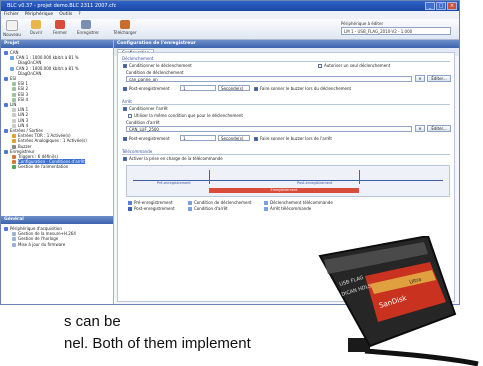  Describe the element at coordinates (430, 6) in the screenshot. I see `minimize-button: _` at that location.